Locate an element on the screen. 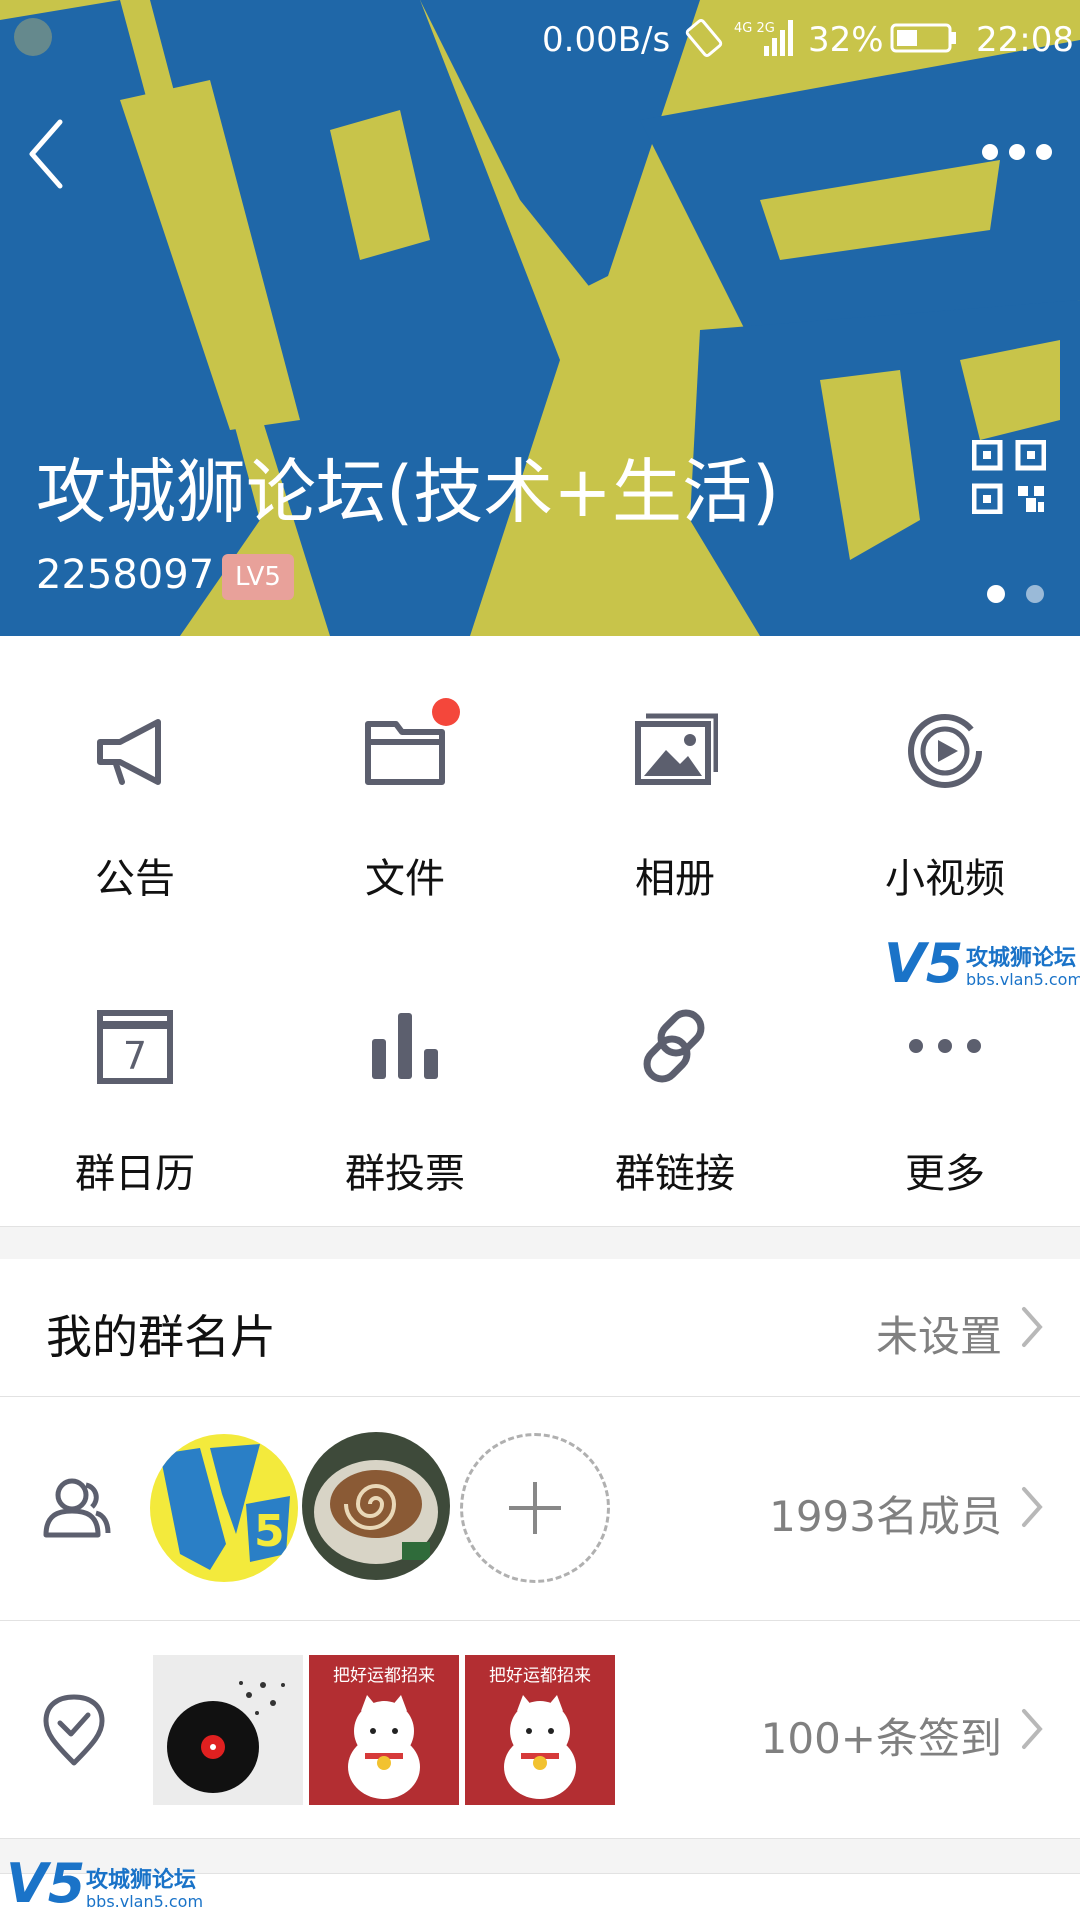 The width and height of the screenshot is (1080, 1920). feature-link: 群链接 is located at coordinates (675, 1076).